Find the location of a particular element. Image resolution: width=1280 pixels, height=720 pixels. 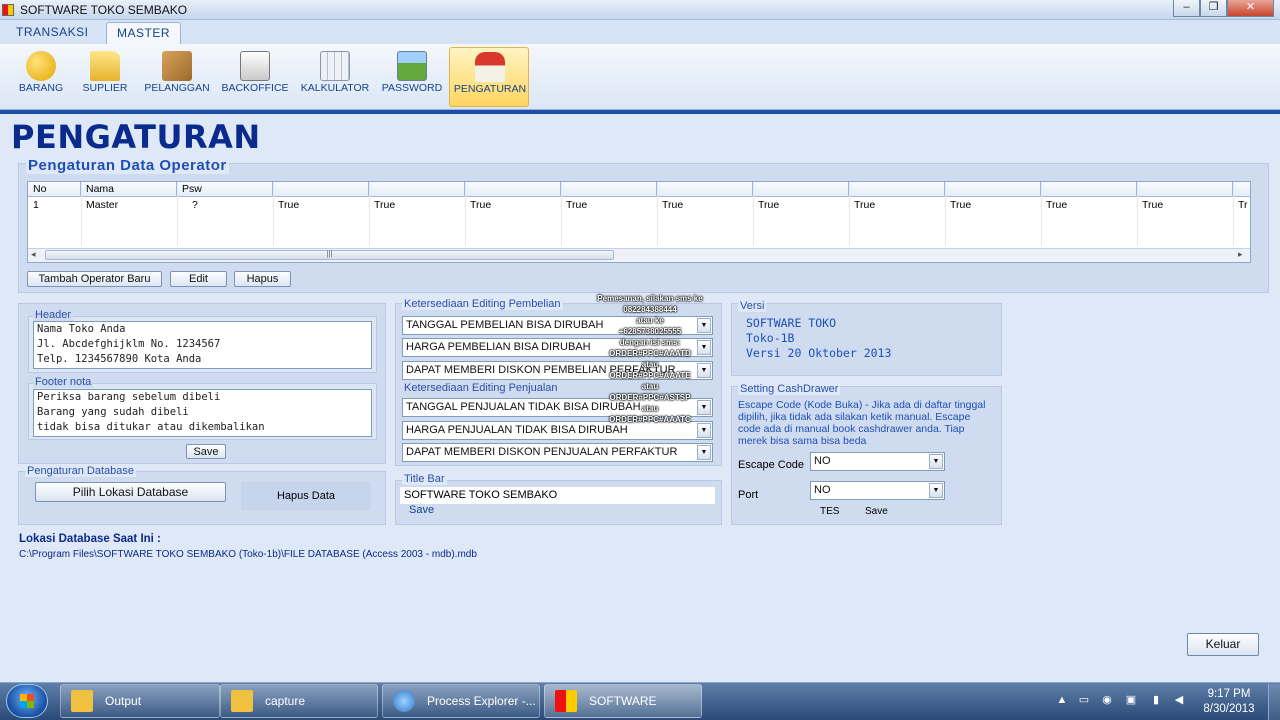

window-titlebar is located at coordinates (640, 10).